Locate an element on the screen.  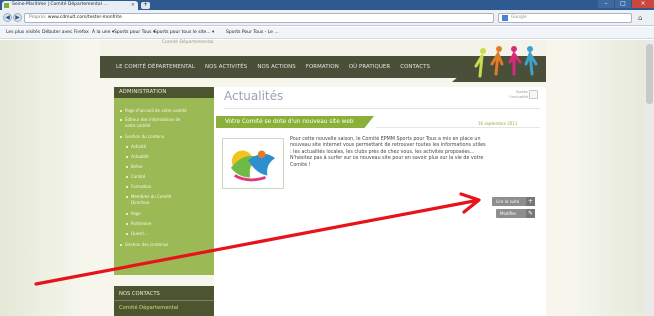
menu-item-actions: NOS ACTIONS is located at coordinates (276, 67).